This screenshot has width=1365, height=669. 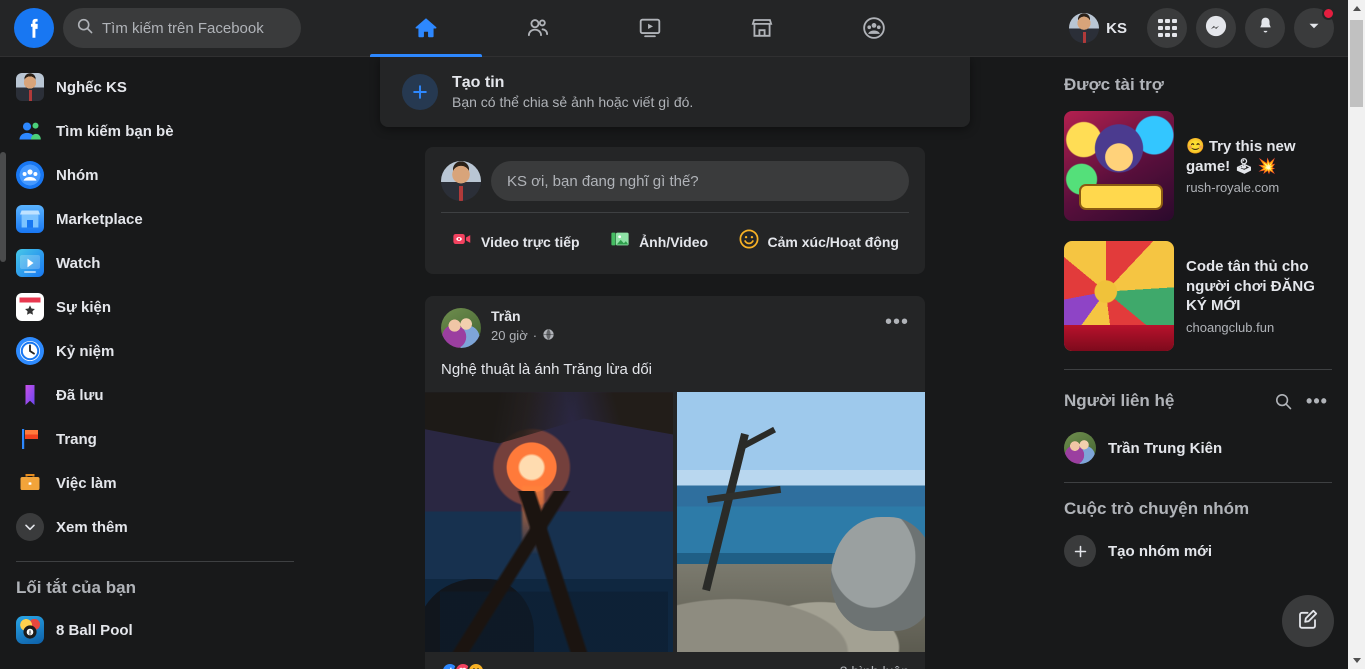 What do you see at coordinates (1250, 286) in the screenshot?
I see `ad-title: Code tân thủ cho người chơi ĐĂNG KÝ MỚI` at bounding box center [1250, 286].